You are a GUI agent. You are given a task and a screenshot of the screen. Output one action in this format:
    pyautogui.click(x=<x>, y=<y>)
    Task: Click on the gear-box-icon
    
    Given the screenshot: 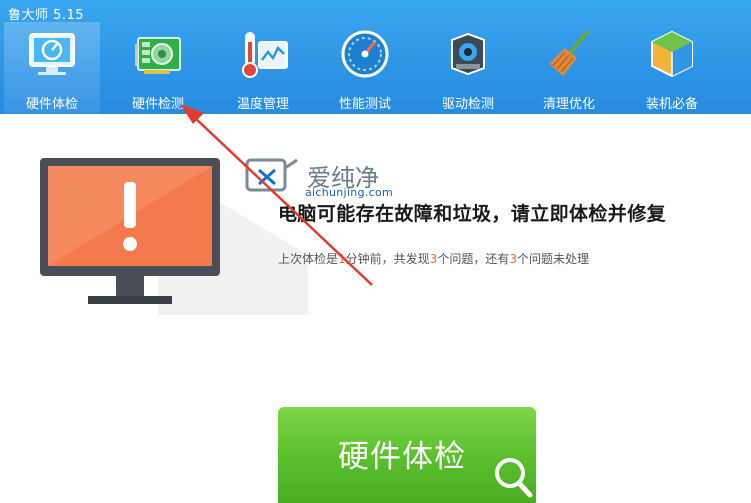 What is the action you would take?
    pyautogui.click(x=468, y=54)
    